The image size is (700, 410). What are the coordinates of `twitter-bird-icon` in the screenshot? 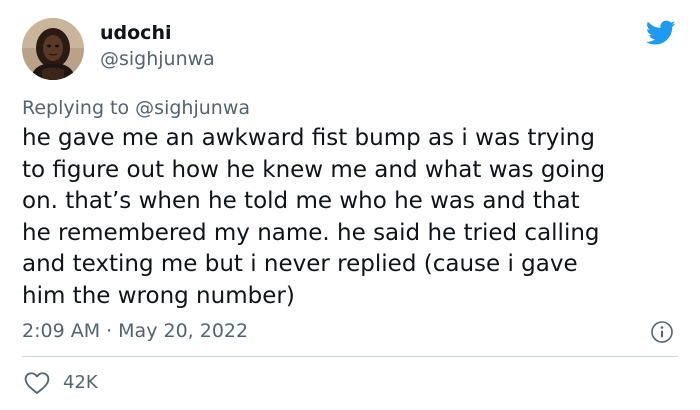 It's located at (660, 33).